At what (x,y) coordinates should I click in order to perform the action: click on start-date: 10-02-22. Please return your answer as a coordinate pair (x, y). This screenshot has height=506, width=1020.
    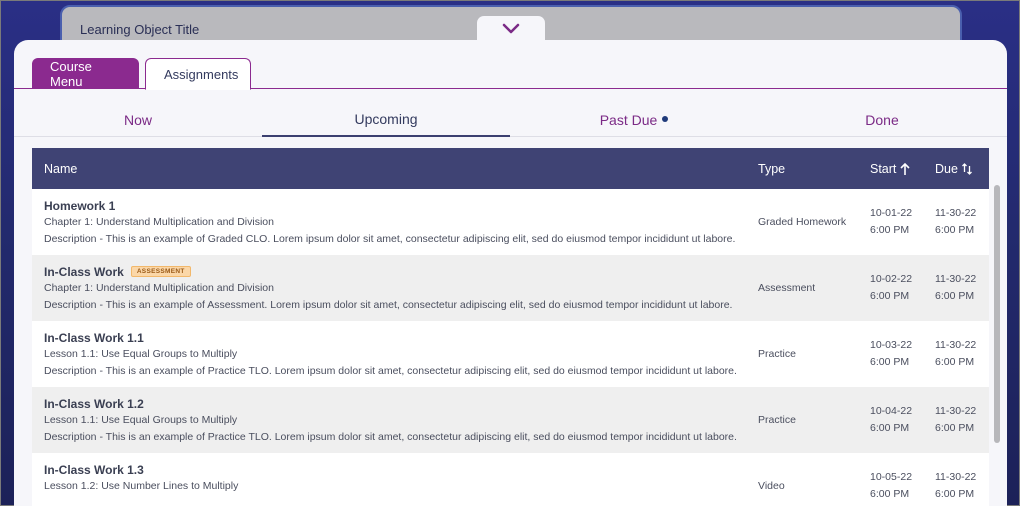
    Looking at the image, I should click on (891, 279).